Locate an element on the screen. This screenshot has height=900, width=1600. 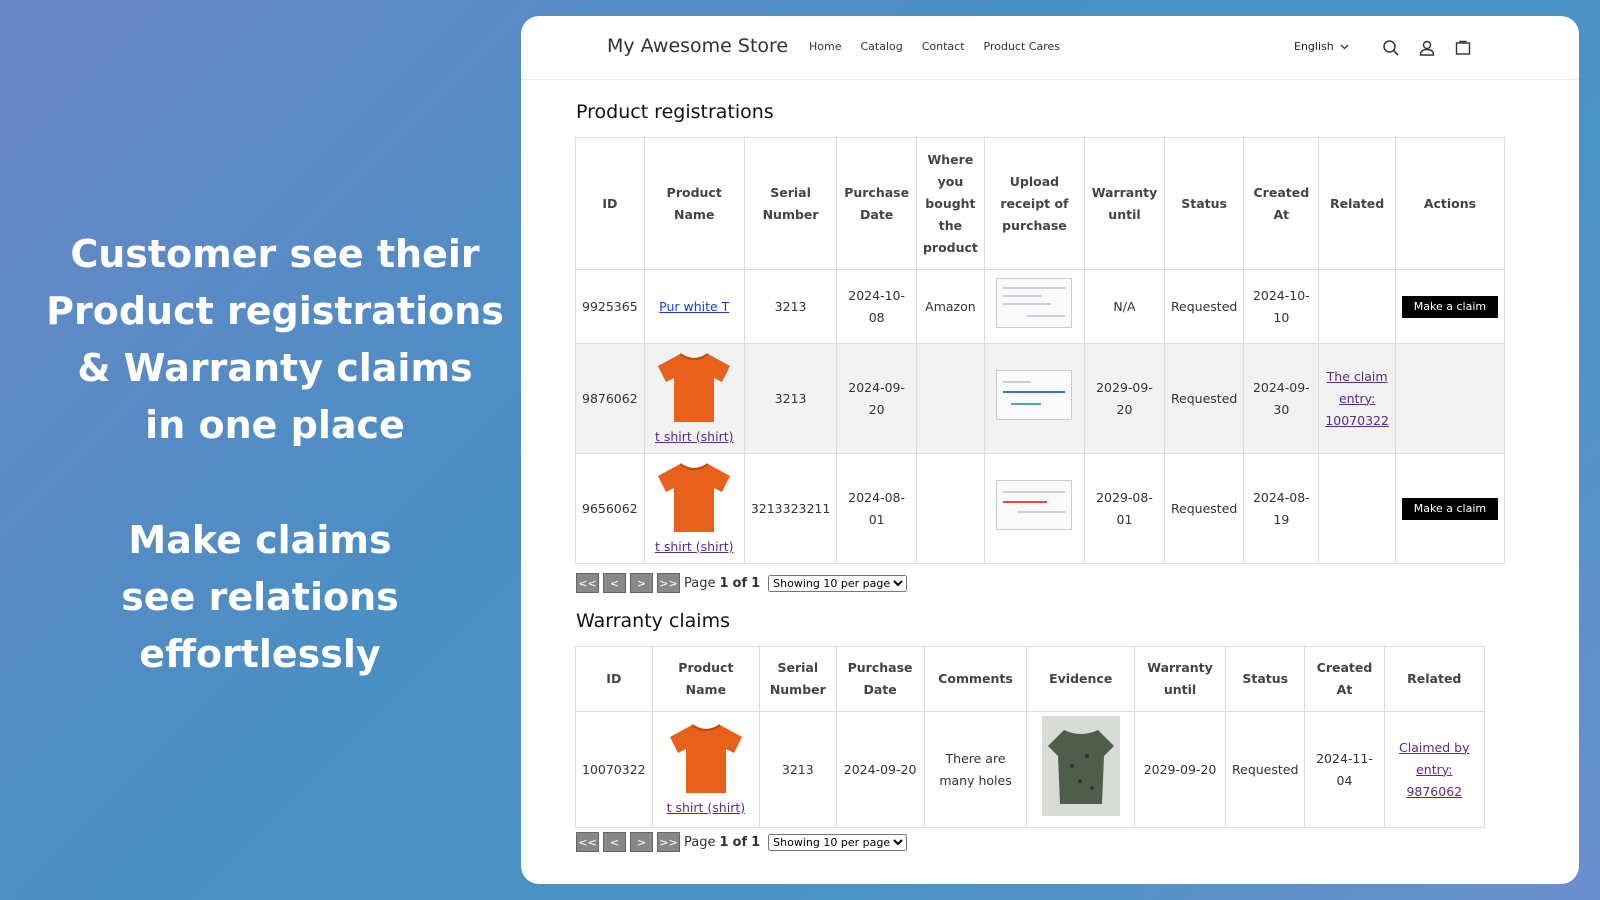
related-entry-link: Claimed by entry: 9876062 is located at coordinates (1434, 769).